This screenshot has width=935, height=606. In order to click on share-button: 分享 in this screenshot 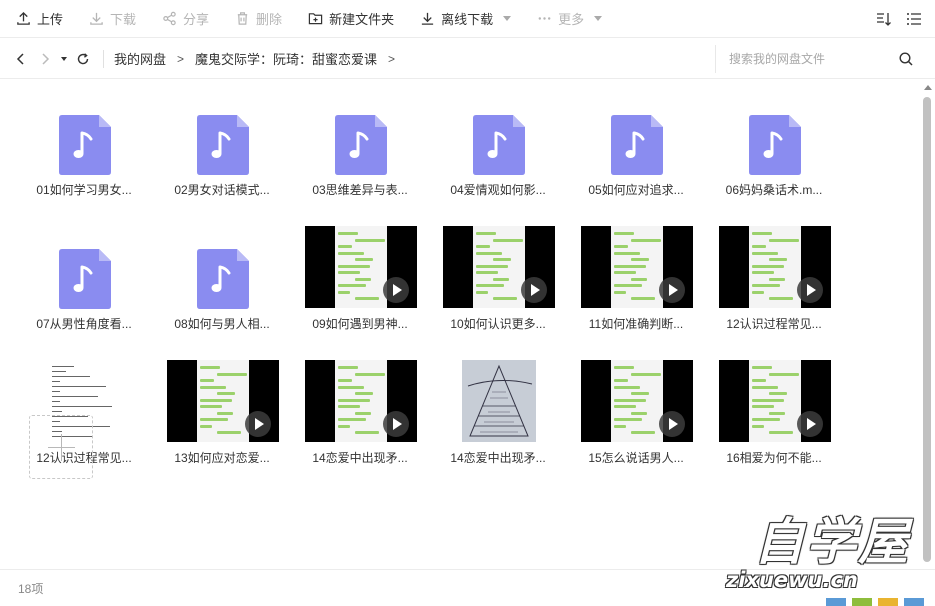, I will do `click(185, 19)`.